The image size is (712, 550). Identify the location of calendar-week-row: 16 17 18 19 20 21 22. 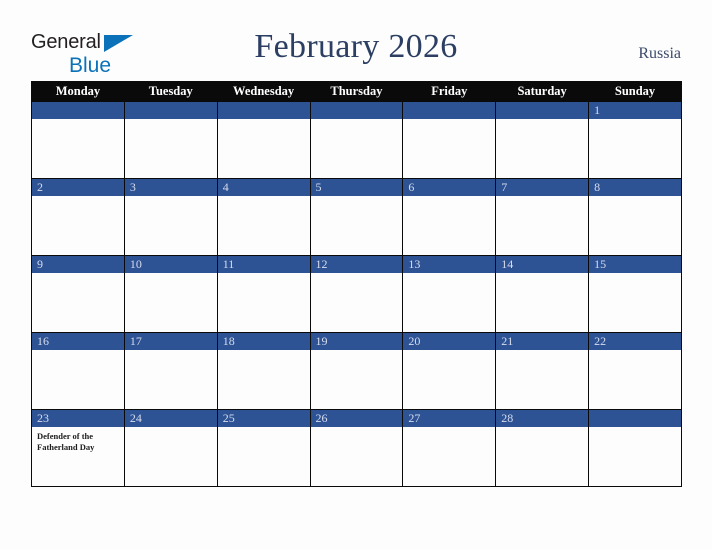
(356, 371).